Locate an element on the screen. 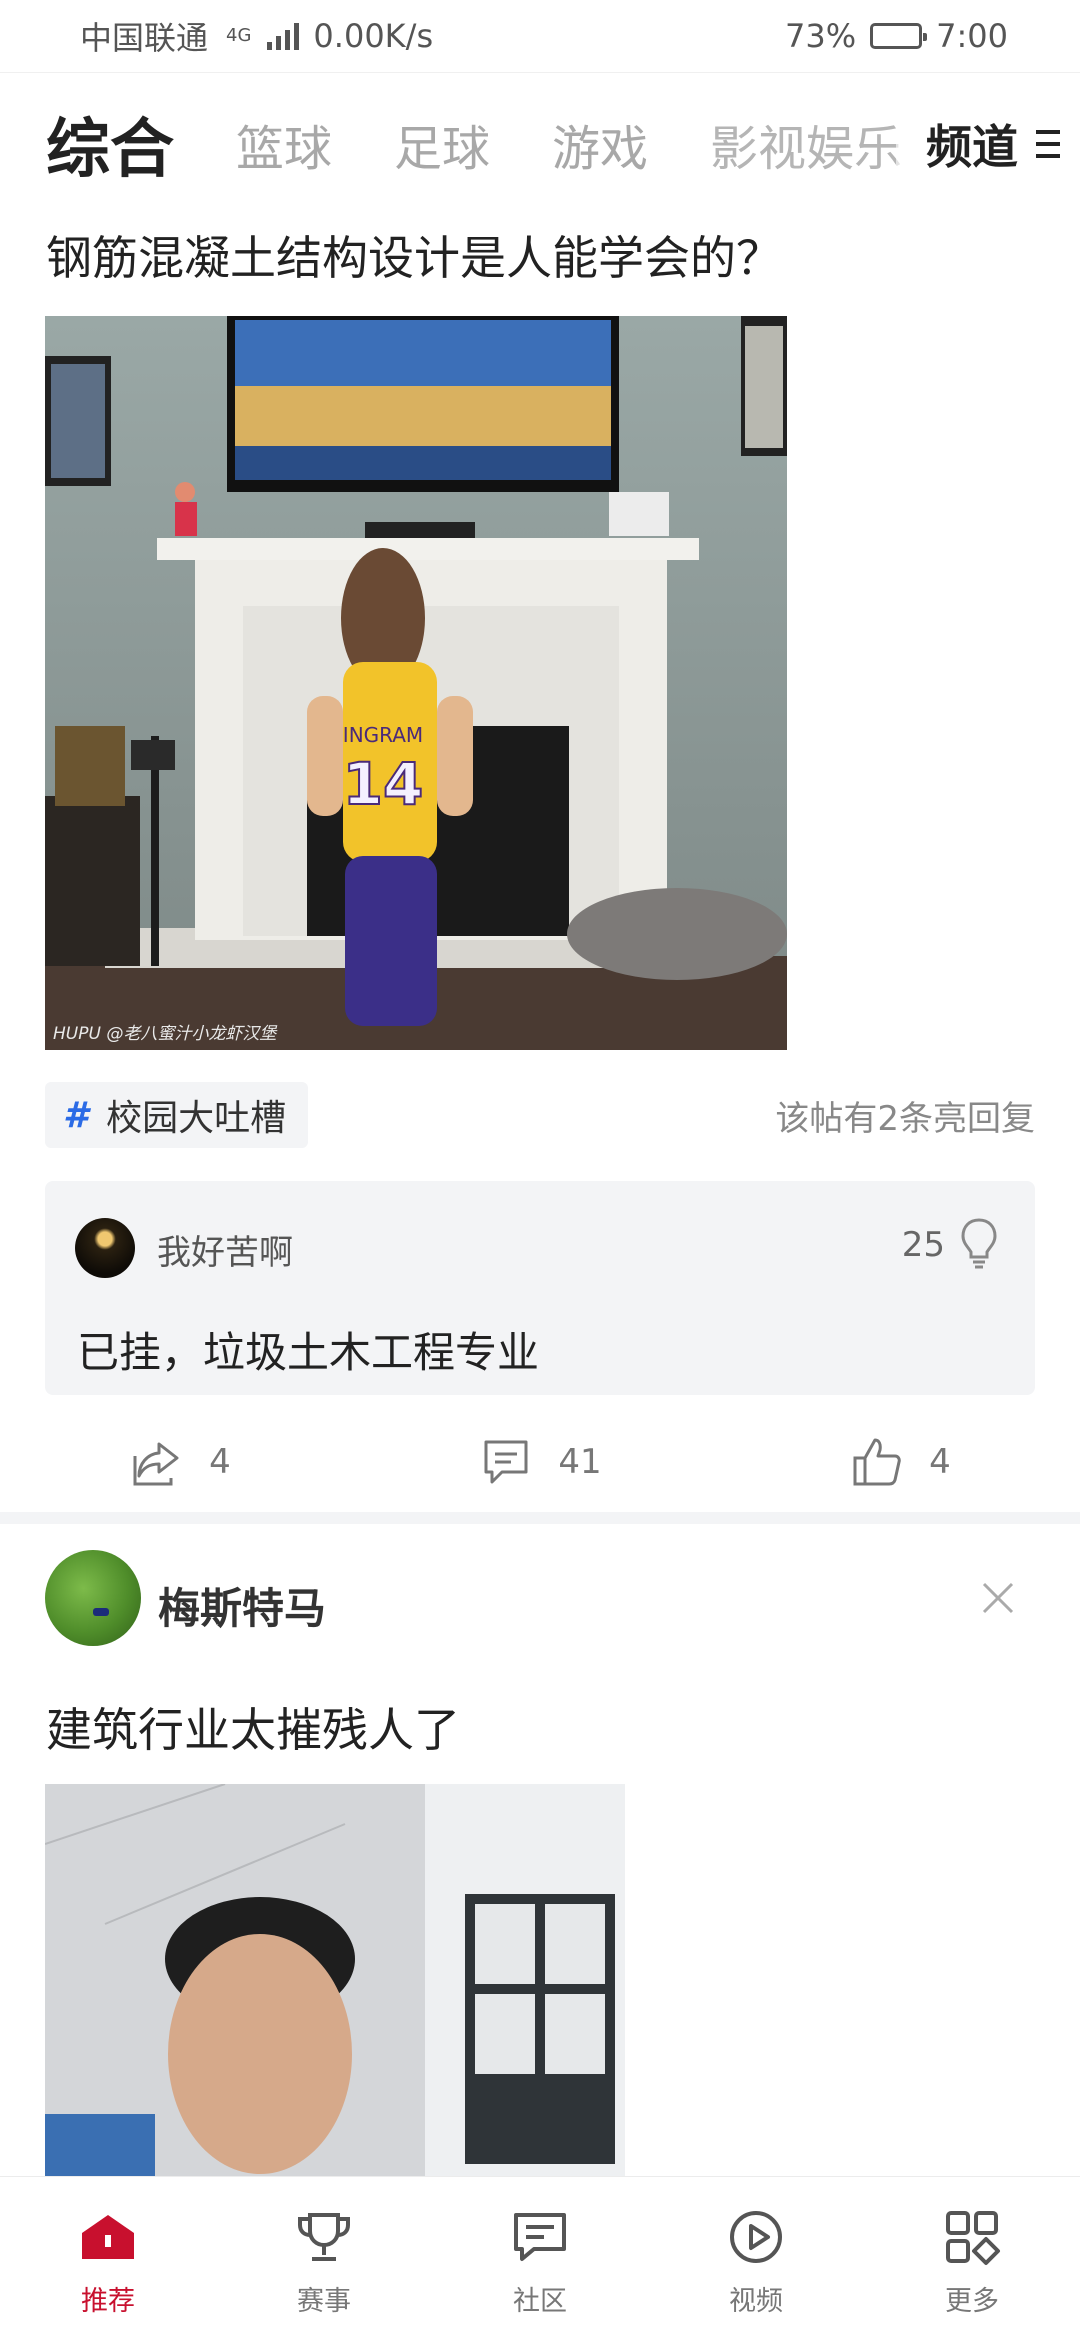 The width and height of the screenshot is (1080, 2340). carrier-label: 中国联通 is located at coordinates (144, 38).